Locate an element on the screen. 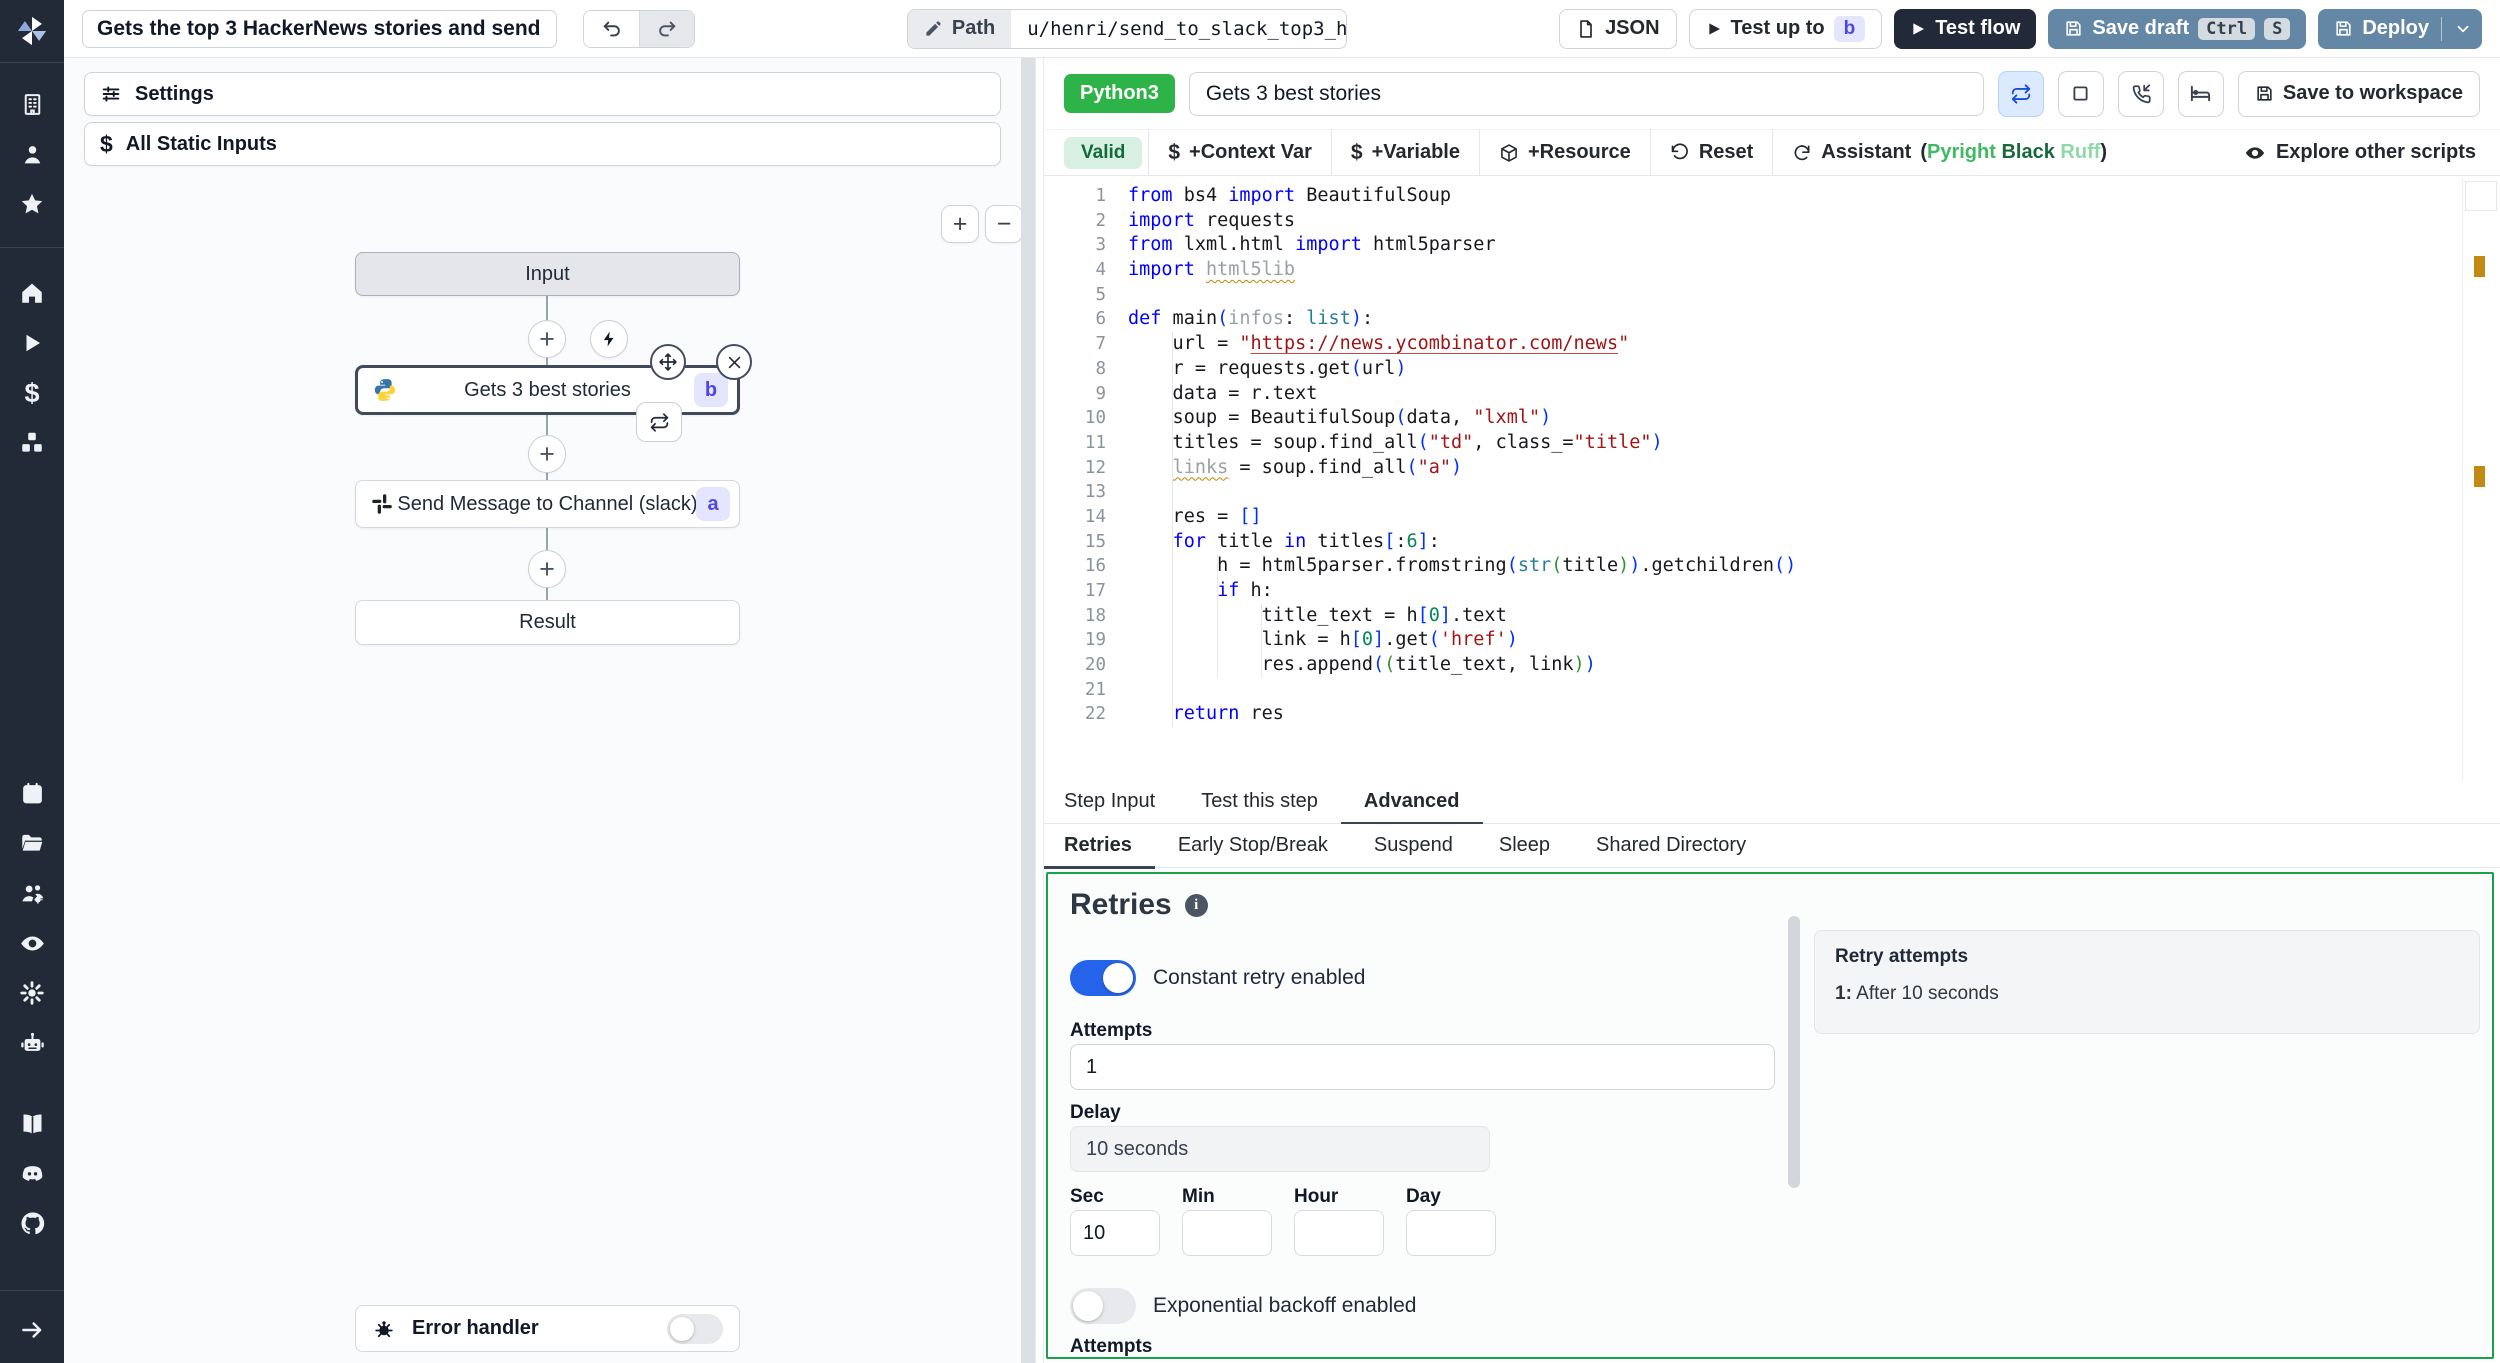  json-button: JSON is located at coordinates (1618, 28).